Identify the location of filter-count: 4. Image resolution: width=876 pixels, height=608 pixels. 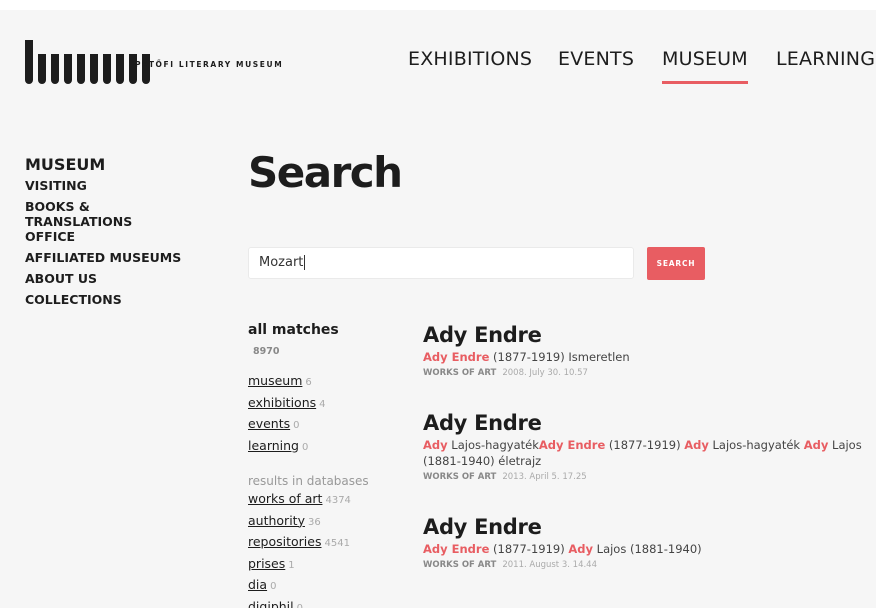
(322, 404).